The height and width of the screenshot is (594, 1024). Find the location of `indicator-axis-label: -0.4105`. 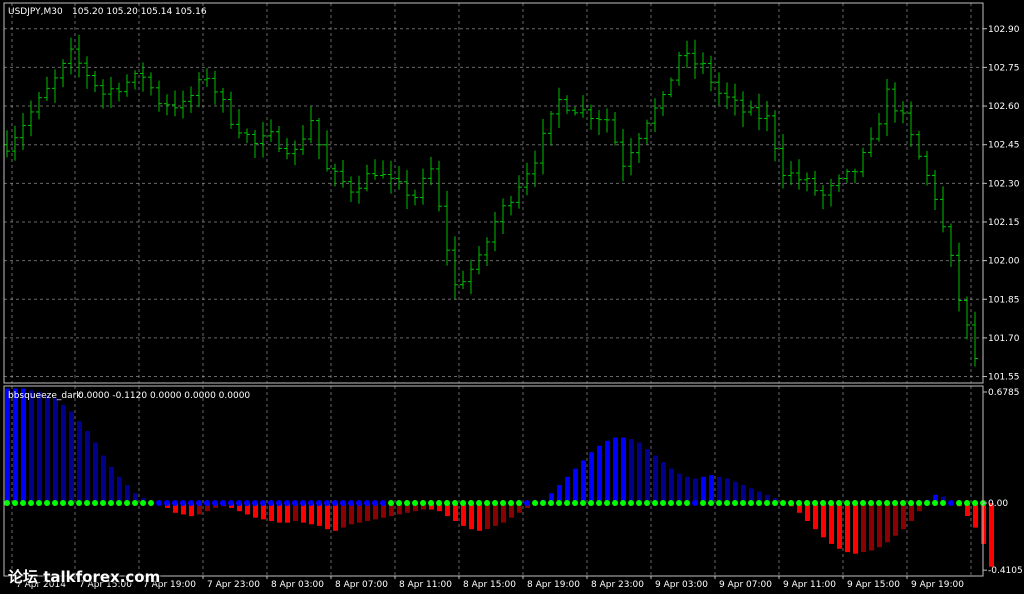

indicator-axis-label: -0.4105 is located at coordinates (1005, 571).